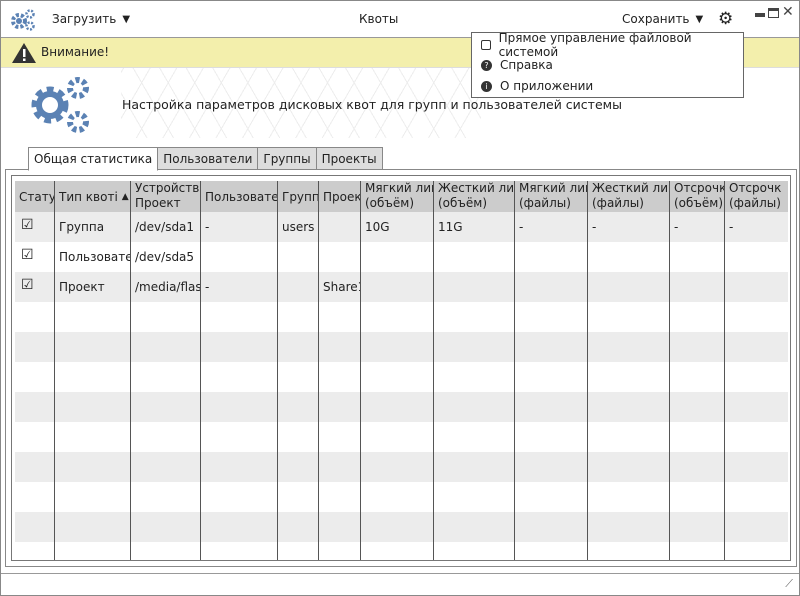 The height and width of the screenshot is (596, 800). I want to click on column-header-sublabel: Проект, so click(158, 203).